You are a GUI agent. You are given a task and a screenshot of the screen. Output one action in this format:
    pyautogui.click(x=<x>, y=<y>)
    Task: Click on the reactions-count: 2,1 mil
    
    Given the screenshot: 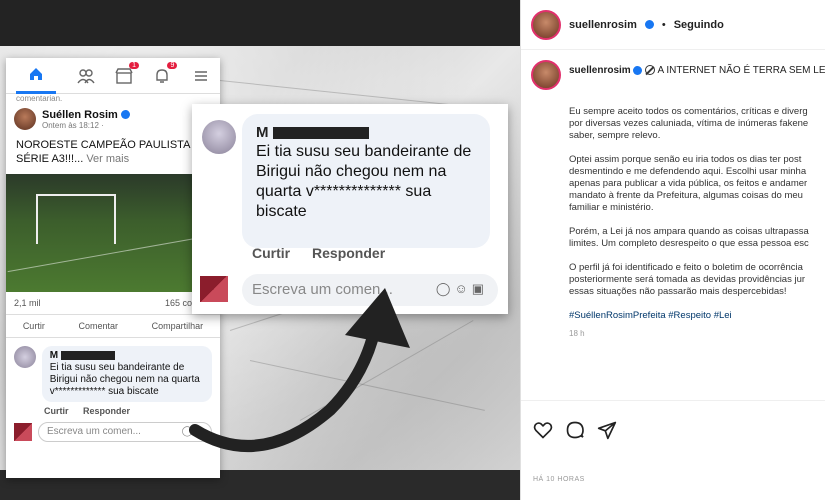 What is the action you would take?
    pyautogui.click(x=27, y=303)
    